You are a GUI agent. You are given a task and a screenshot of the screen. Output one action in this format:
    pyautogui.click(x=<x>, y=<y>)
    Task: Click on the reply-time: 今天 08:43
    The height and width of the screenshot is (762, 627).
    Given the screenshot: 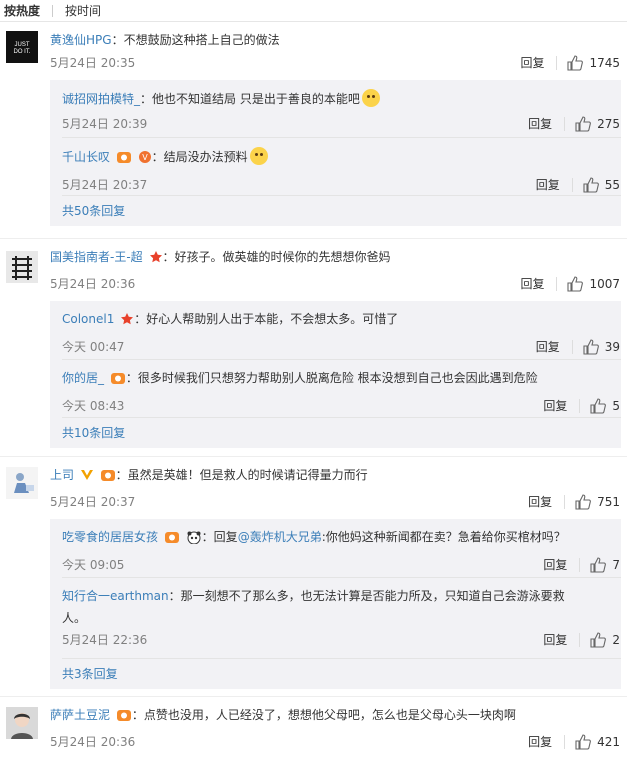 What is the action you would take?
    pyautogui.click(x=93, y=406)
    